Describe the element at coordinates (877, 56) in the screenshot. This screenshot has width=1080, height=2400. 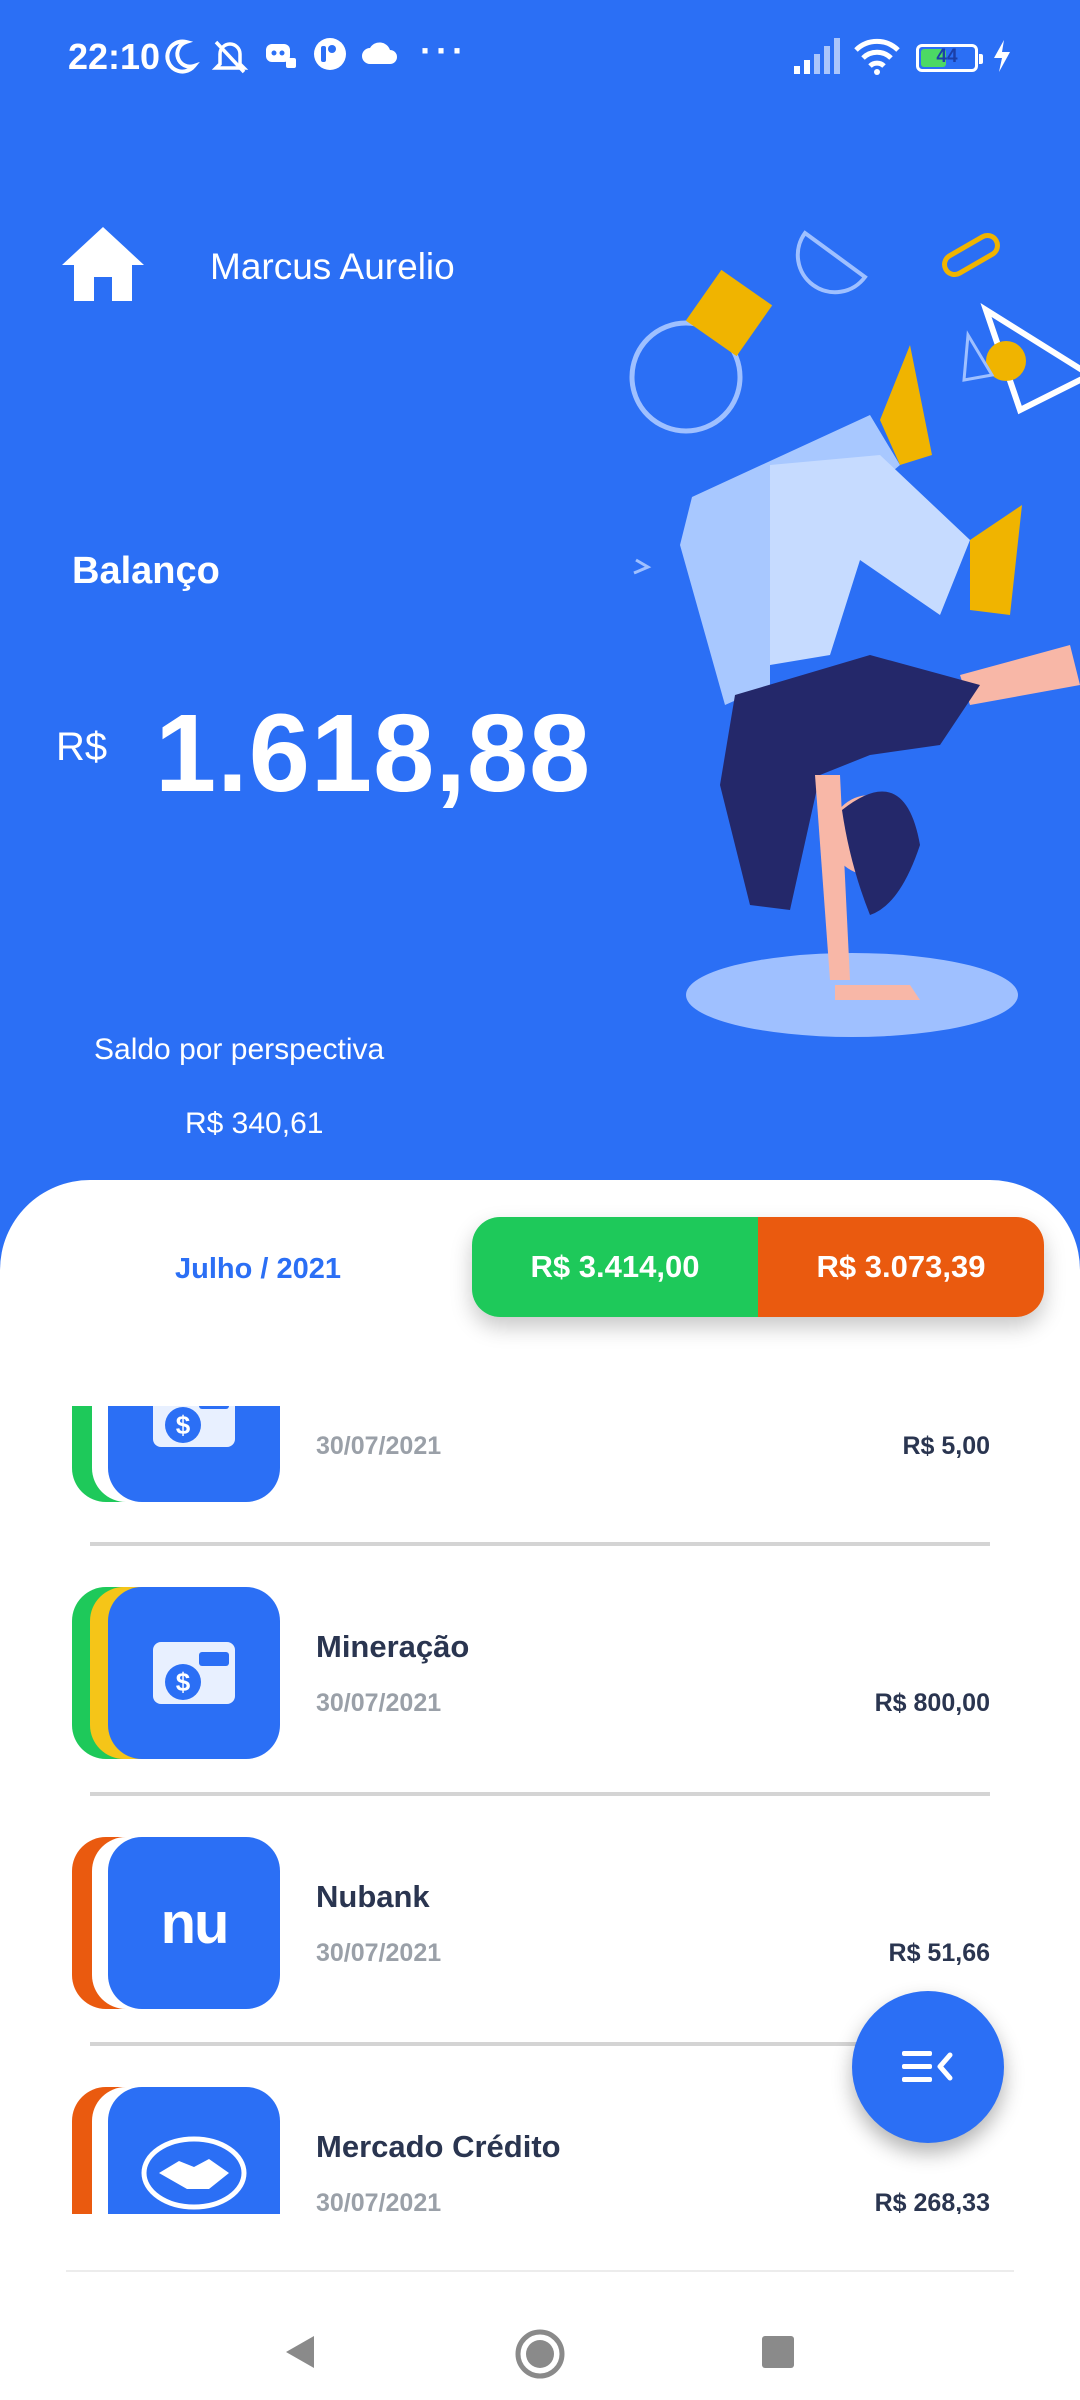
I see `wifi-icon` at that location.